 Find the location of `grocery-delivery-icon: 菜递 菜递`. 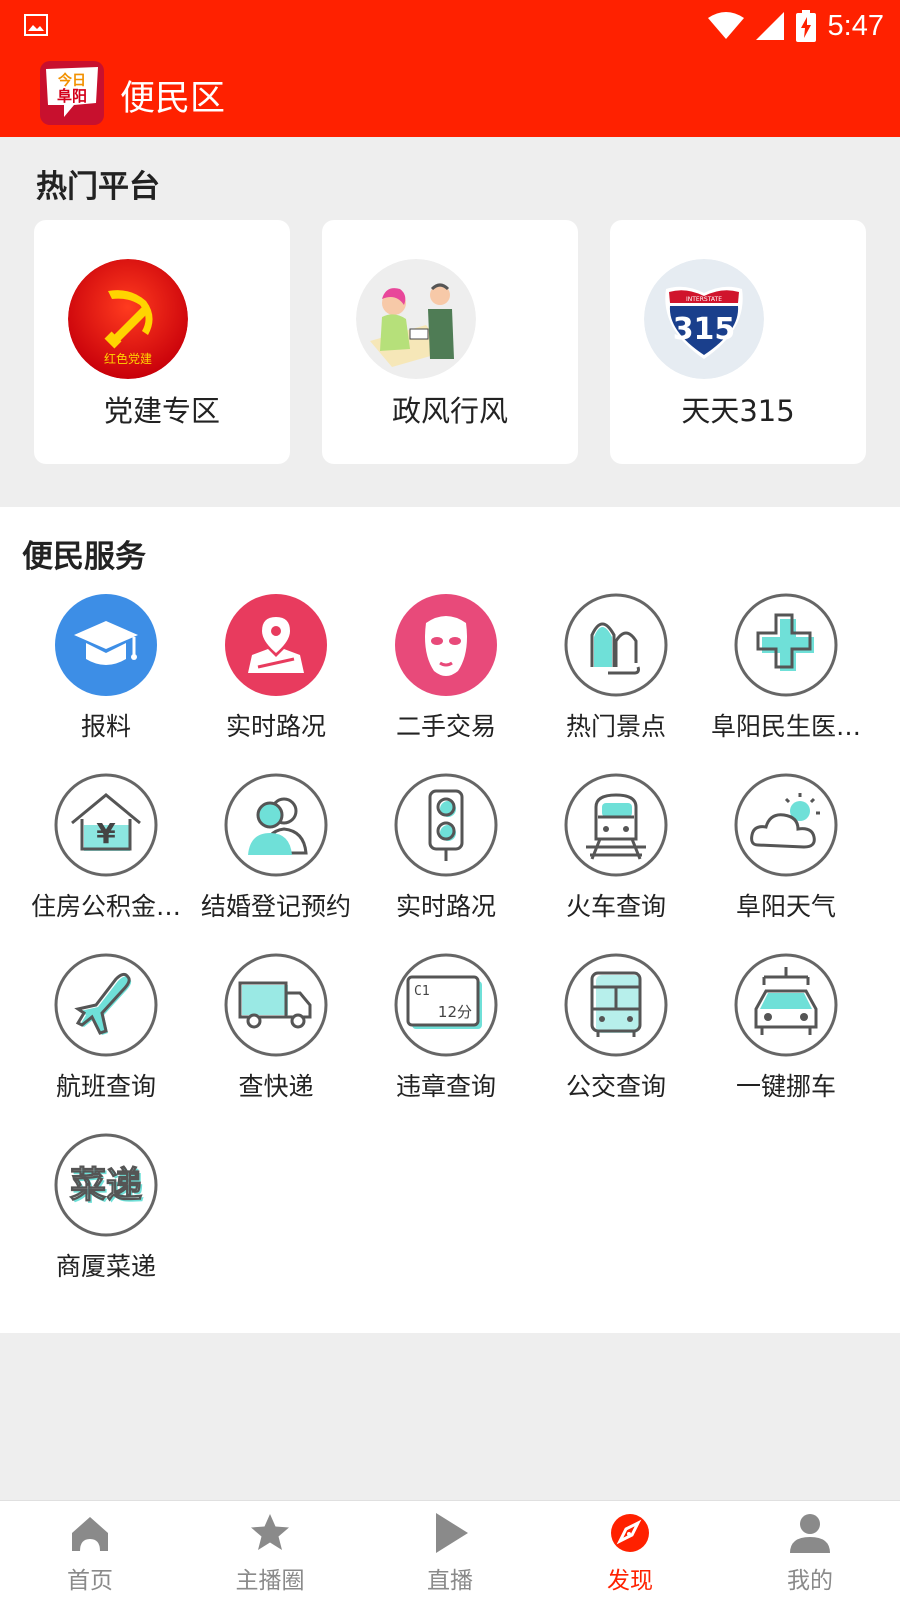

grocery-delivery-icon: 菜递 菜递 is located at coordinates (106, 1185).